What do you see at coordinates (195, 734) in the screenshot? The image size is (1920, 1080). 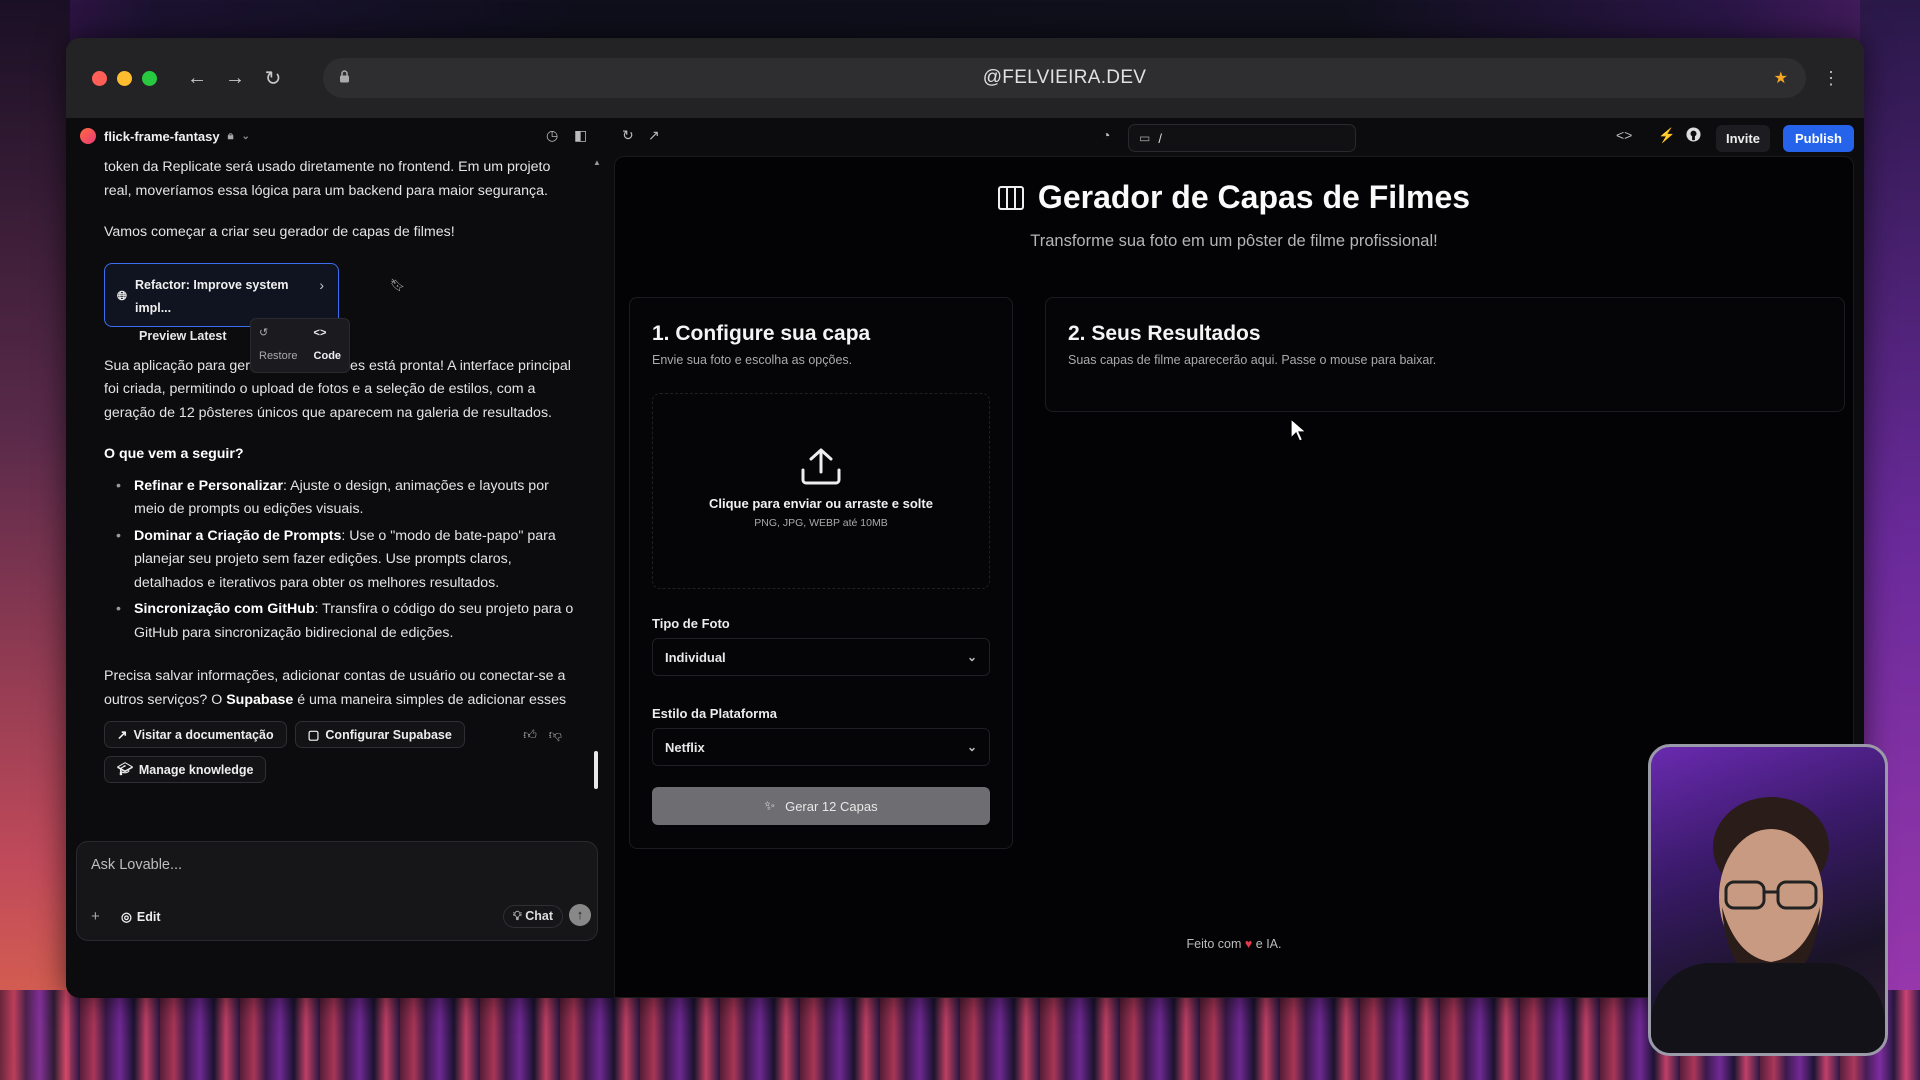 I see `visit-docs-button: ↗ Visitar a documentação` at bounding box center [195, 734].